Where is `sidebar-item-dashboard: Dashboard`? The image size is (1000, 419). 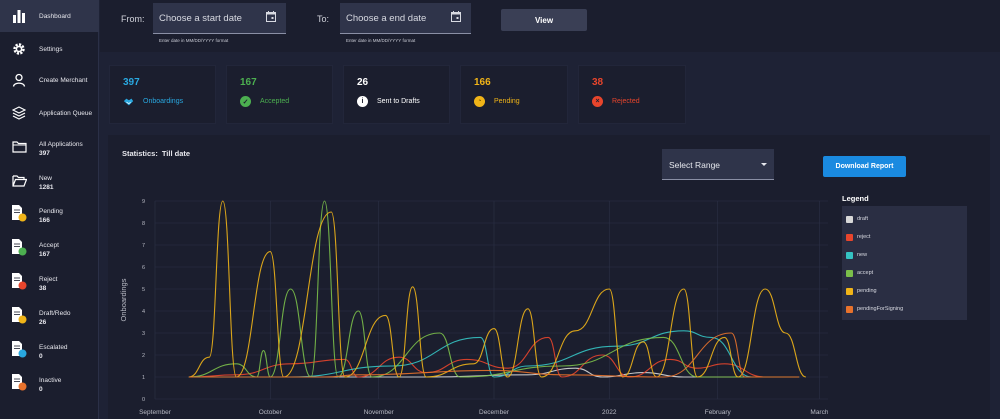 sidebar-item-dashboard: Dashboard is located at coordinates (49, 16).